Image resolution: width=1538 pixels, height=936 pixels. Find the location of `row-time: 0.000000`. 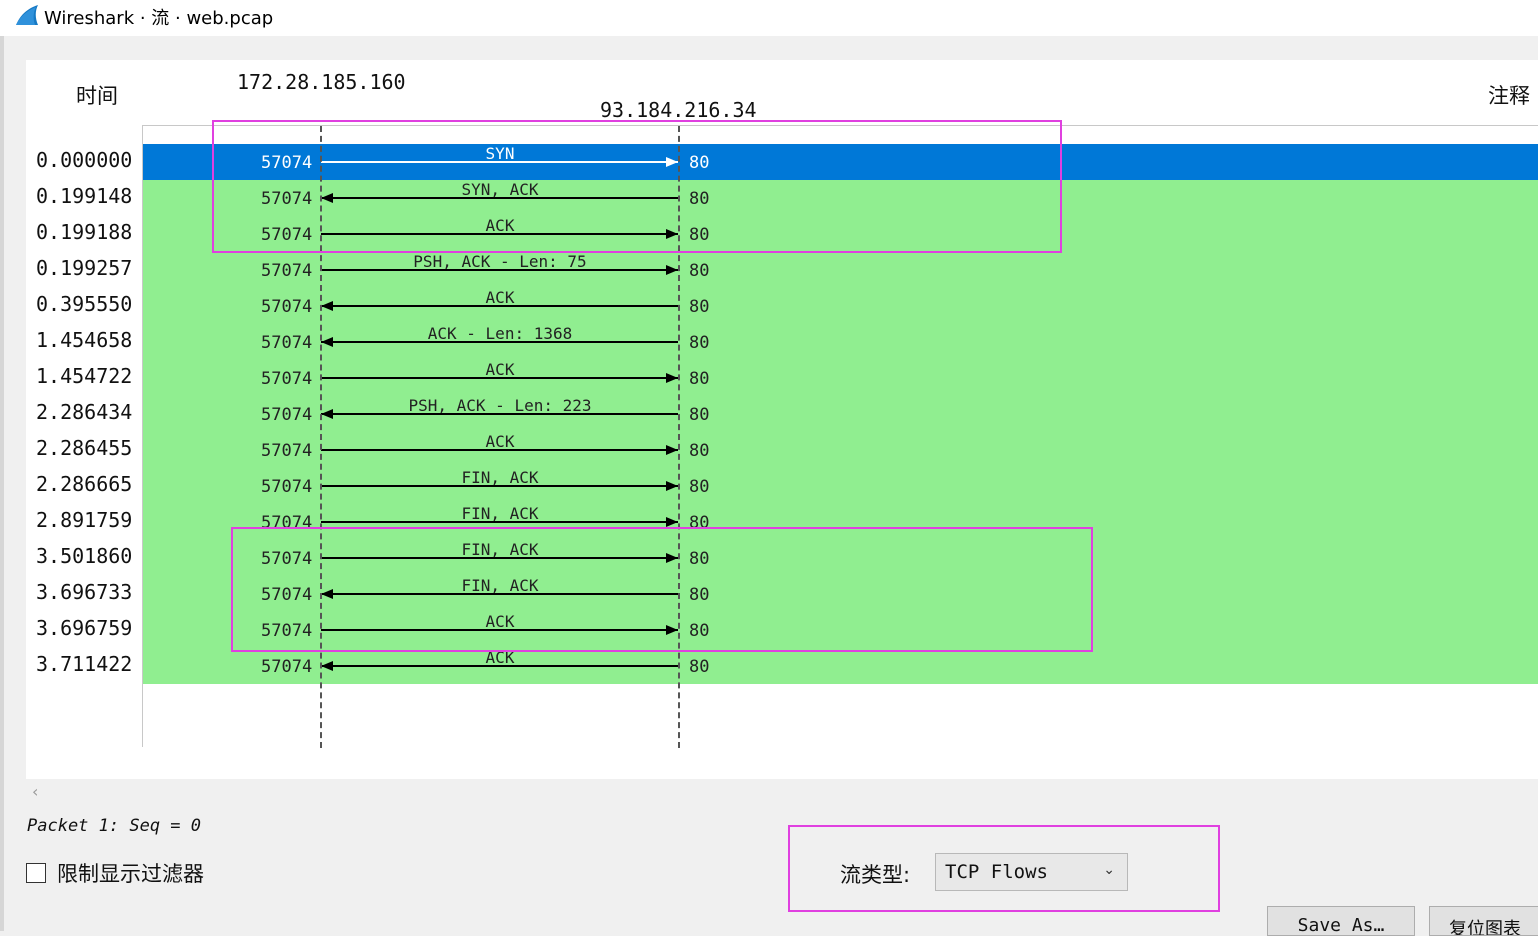

row-time: 0.000000 is located at coordinates (84, 160).